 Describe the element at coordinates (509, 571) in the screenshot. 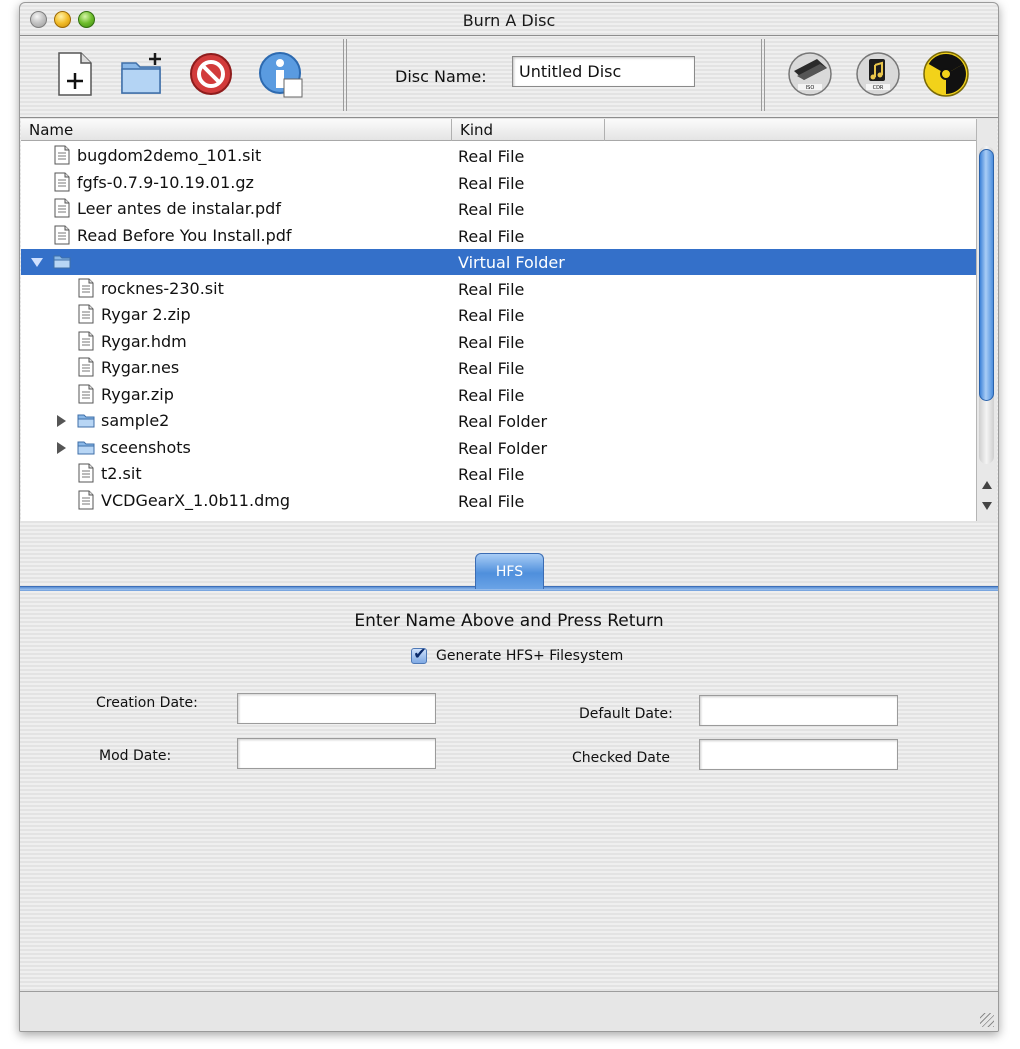

I see `tab-hfs: HFS` at that location.